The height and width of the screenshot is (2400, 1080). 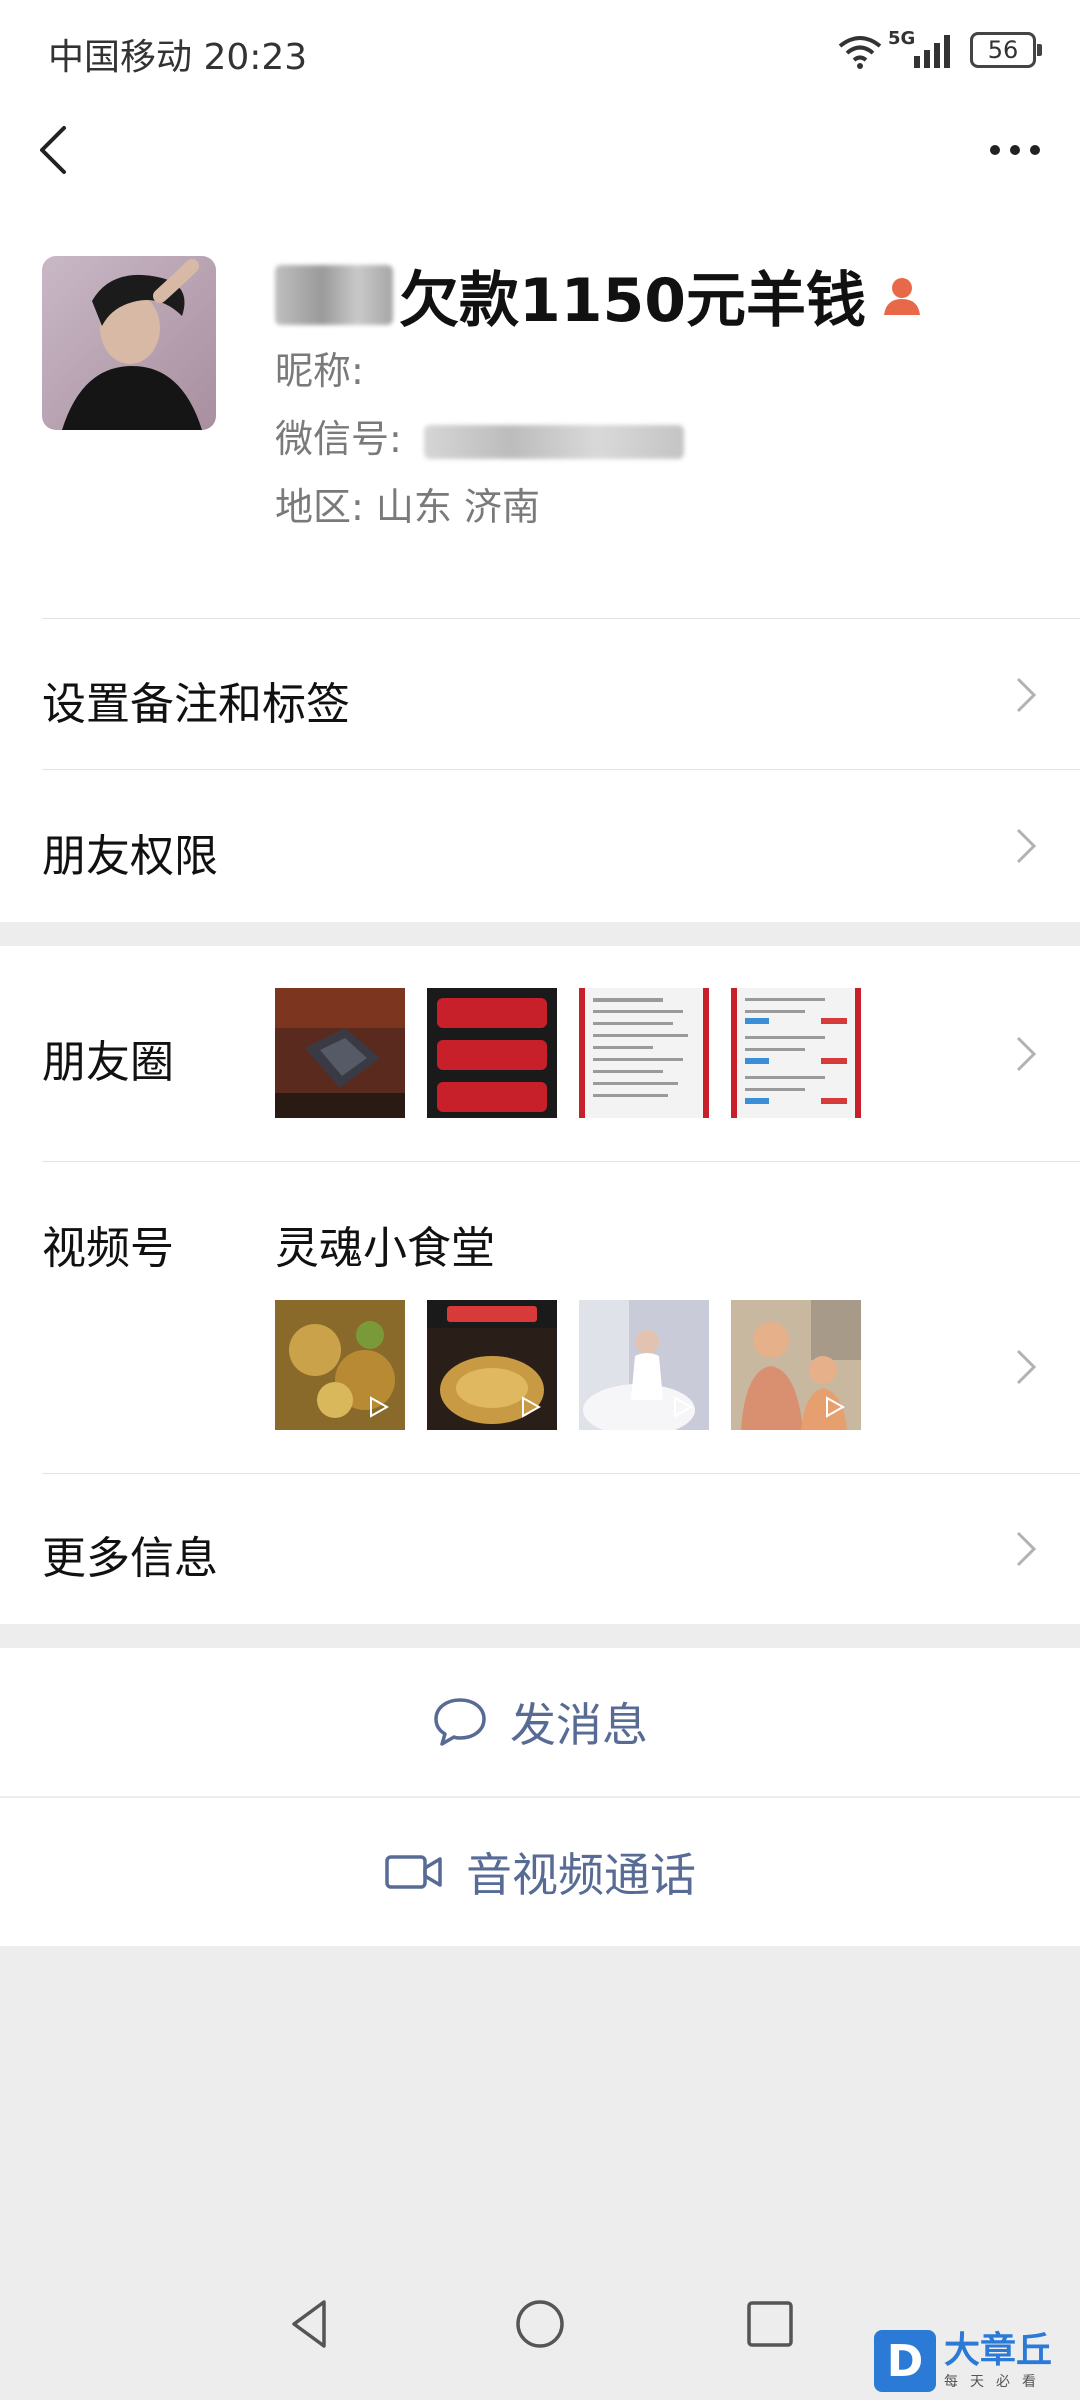 I want to click on moments-thumbnails, so click(x=568, y=1053).